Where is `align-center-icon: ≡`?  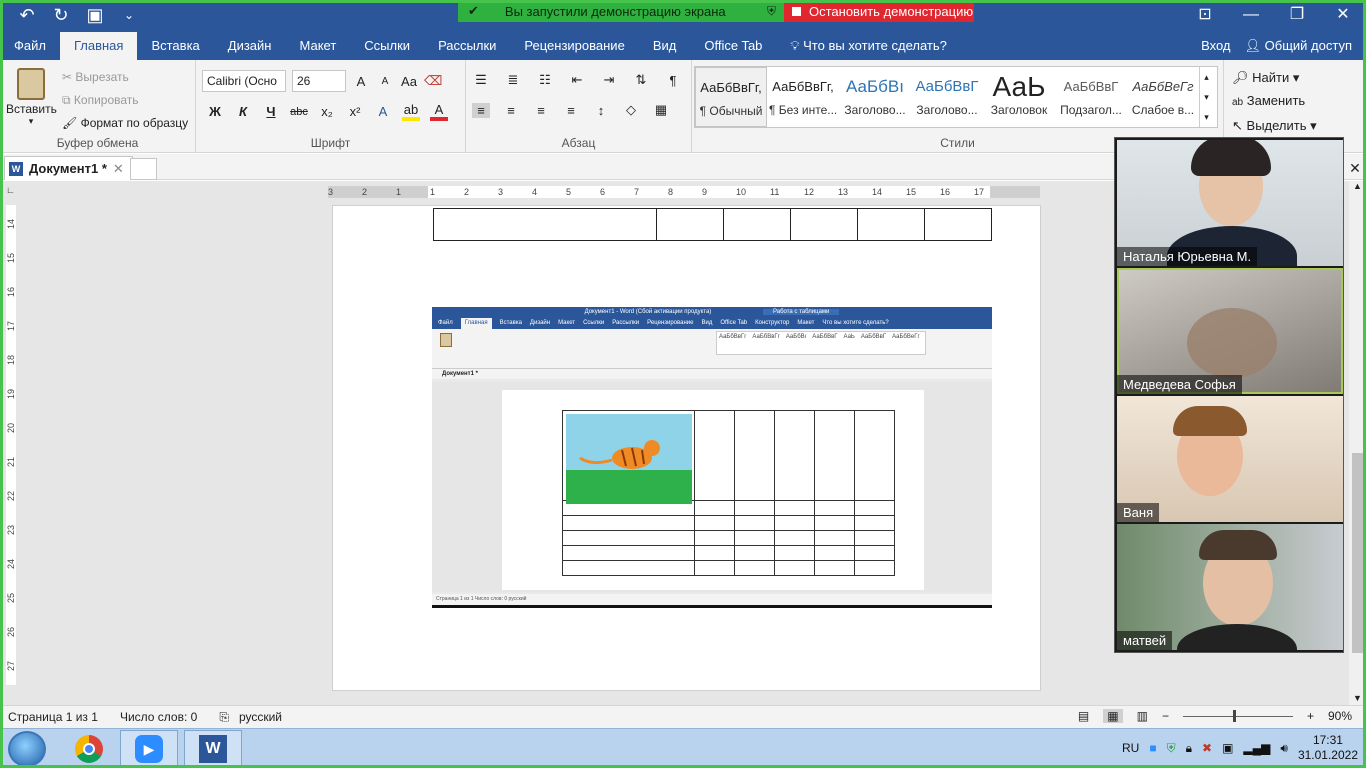
align-center-icon: ≡ is located at coordinates (511, 110).